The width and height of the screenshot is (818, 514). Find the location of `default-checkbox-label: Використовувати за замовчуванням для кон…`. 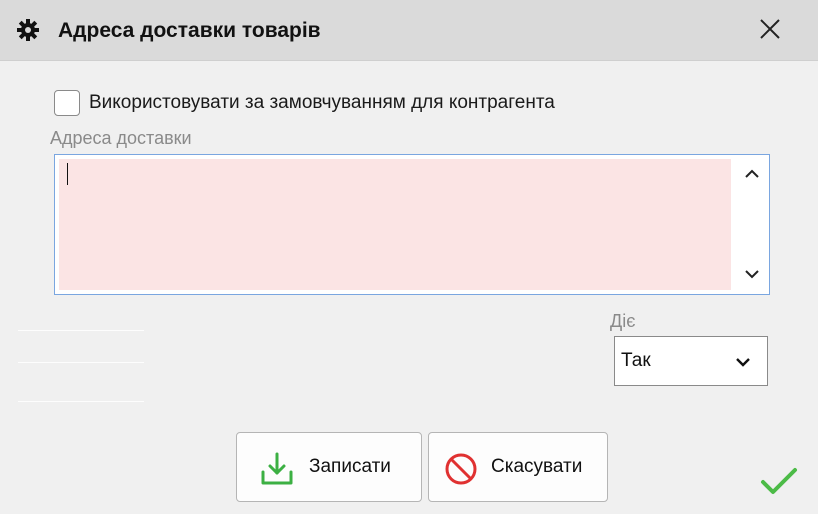

default-checkbox-label: Використовувати за замовчуванням для кон… is located at coordinates (322, 103).